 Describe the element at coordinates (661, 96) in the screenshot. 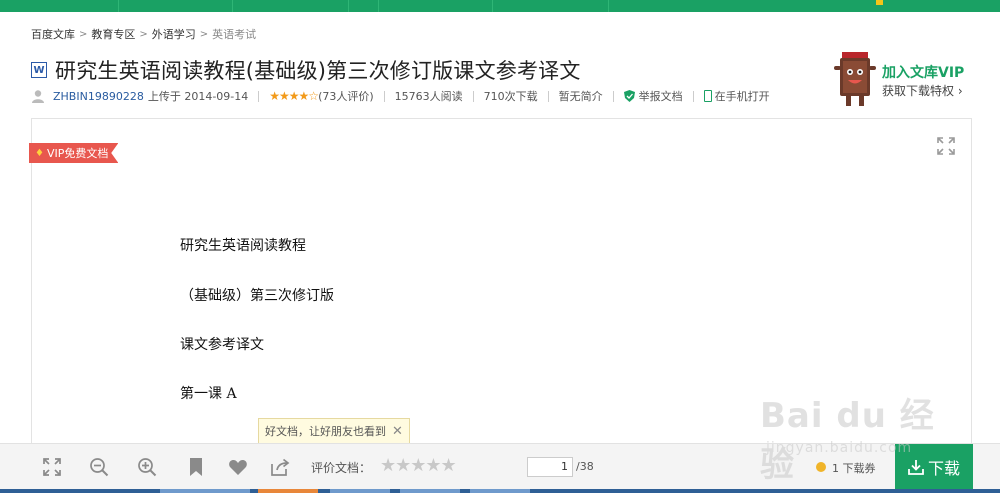

I see `report-link: 举报文档` at that location.